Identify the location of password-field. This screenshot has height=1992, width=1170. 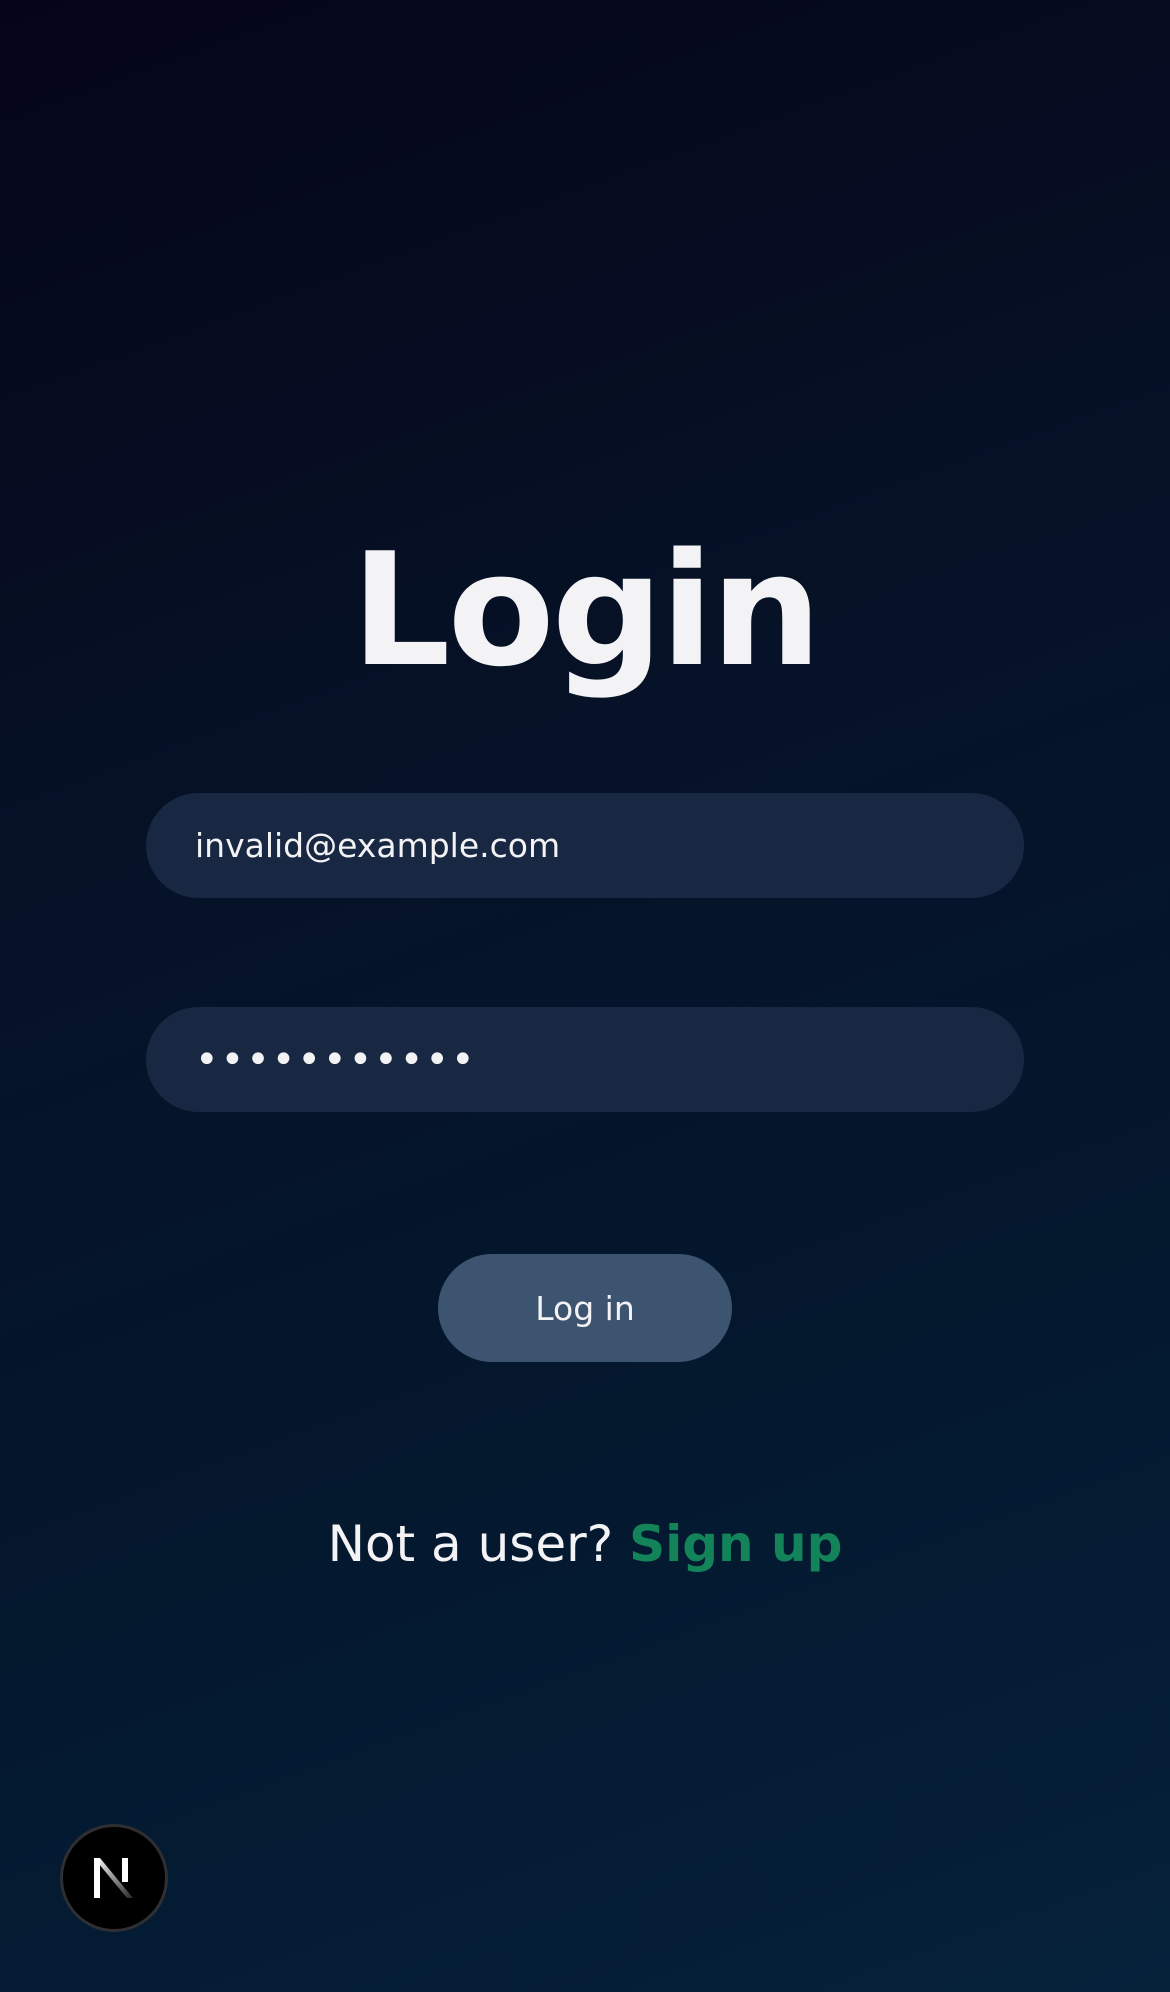
(585, 1059).